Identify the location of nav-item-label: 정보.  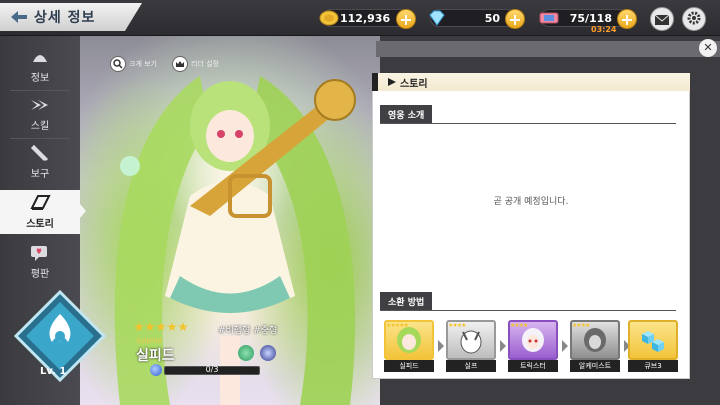
(40, 78).